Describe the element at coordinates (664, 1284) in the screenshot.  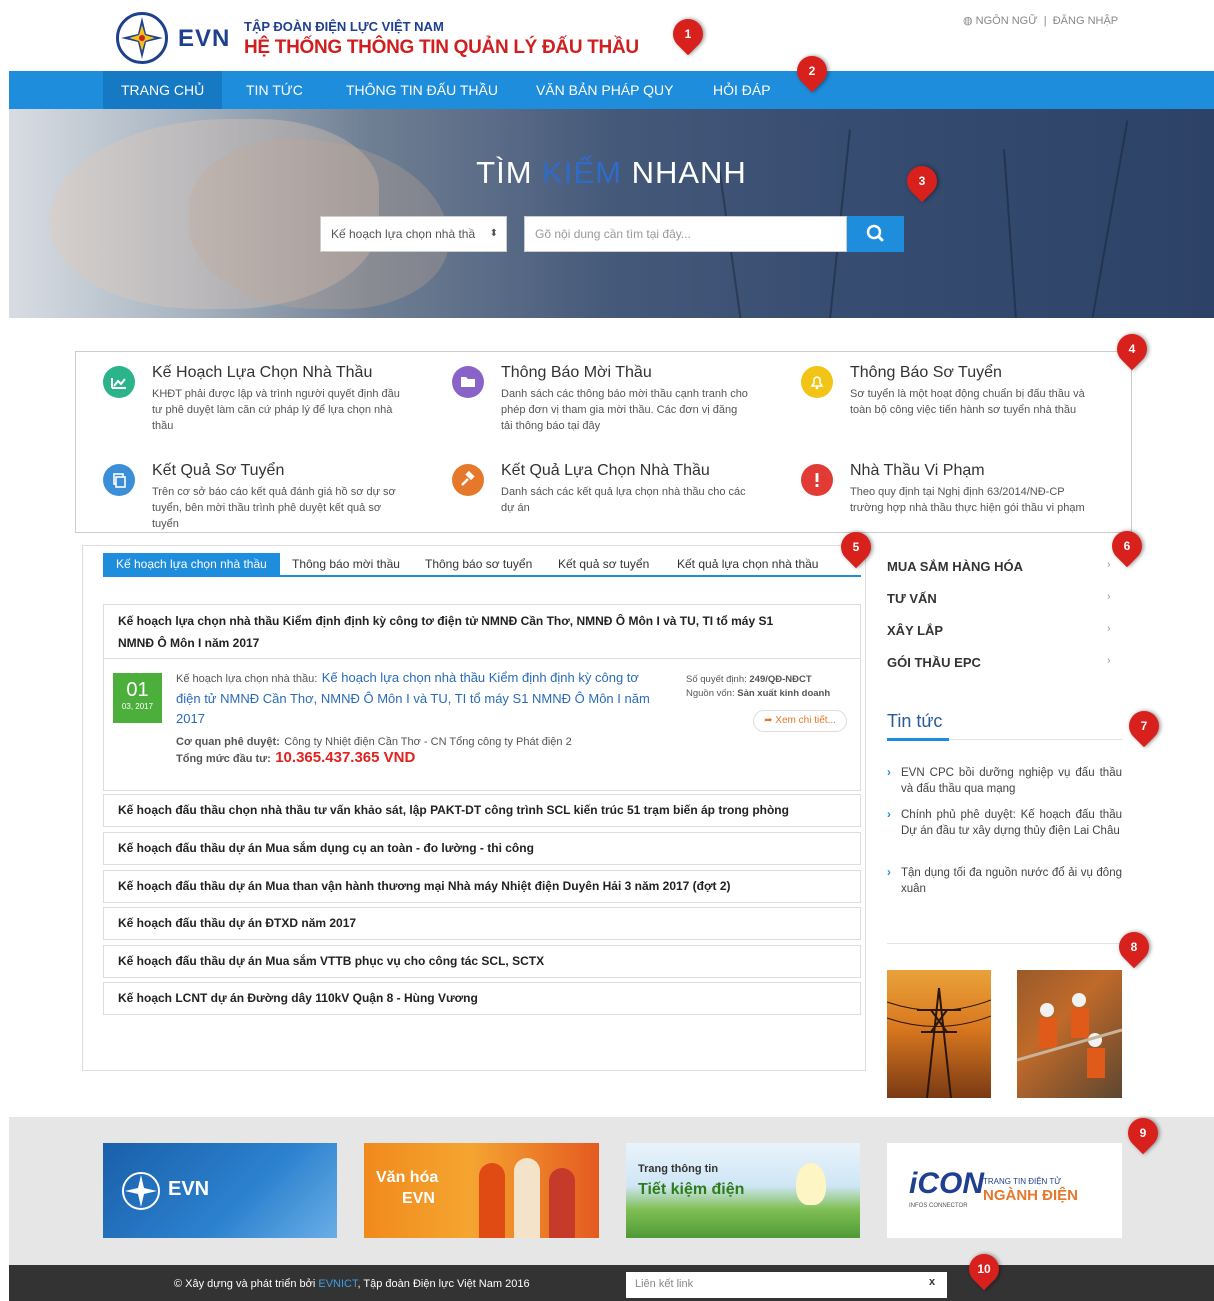
I see `link-select-placeholder: Liên kết link` at that location.